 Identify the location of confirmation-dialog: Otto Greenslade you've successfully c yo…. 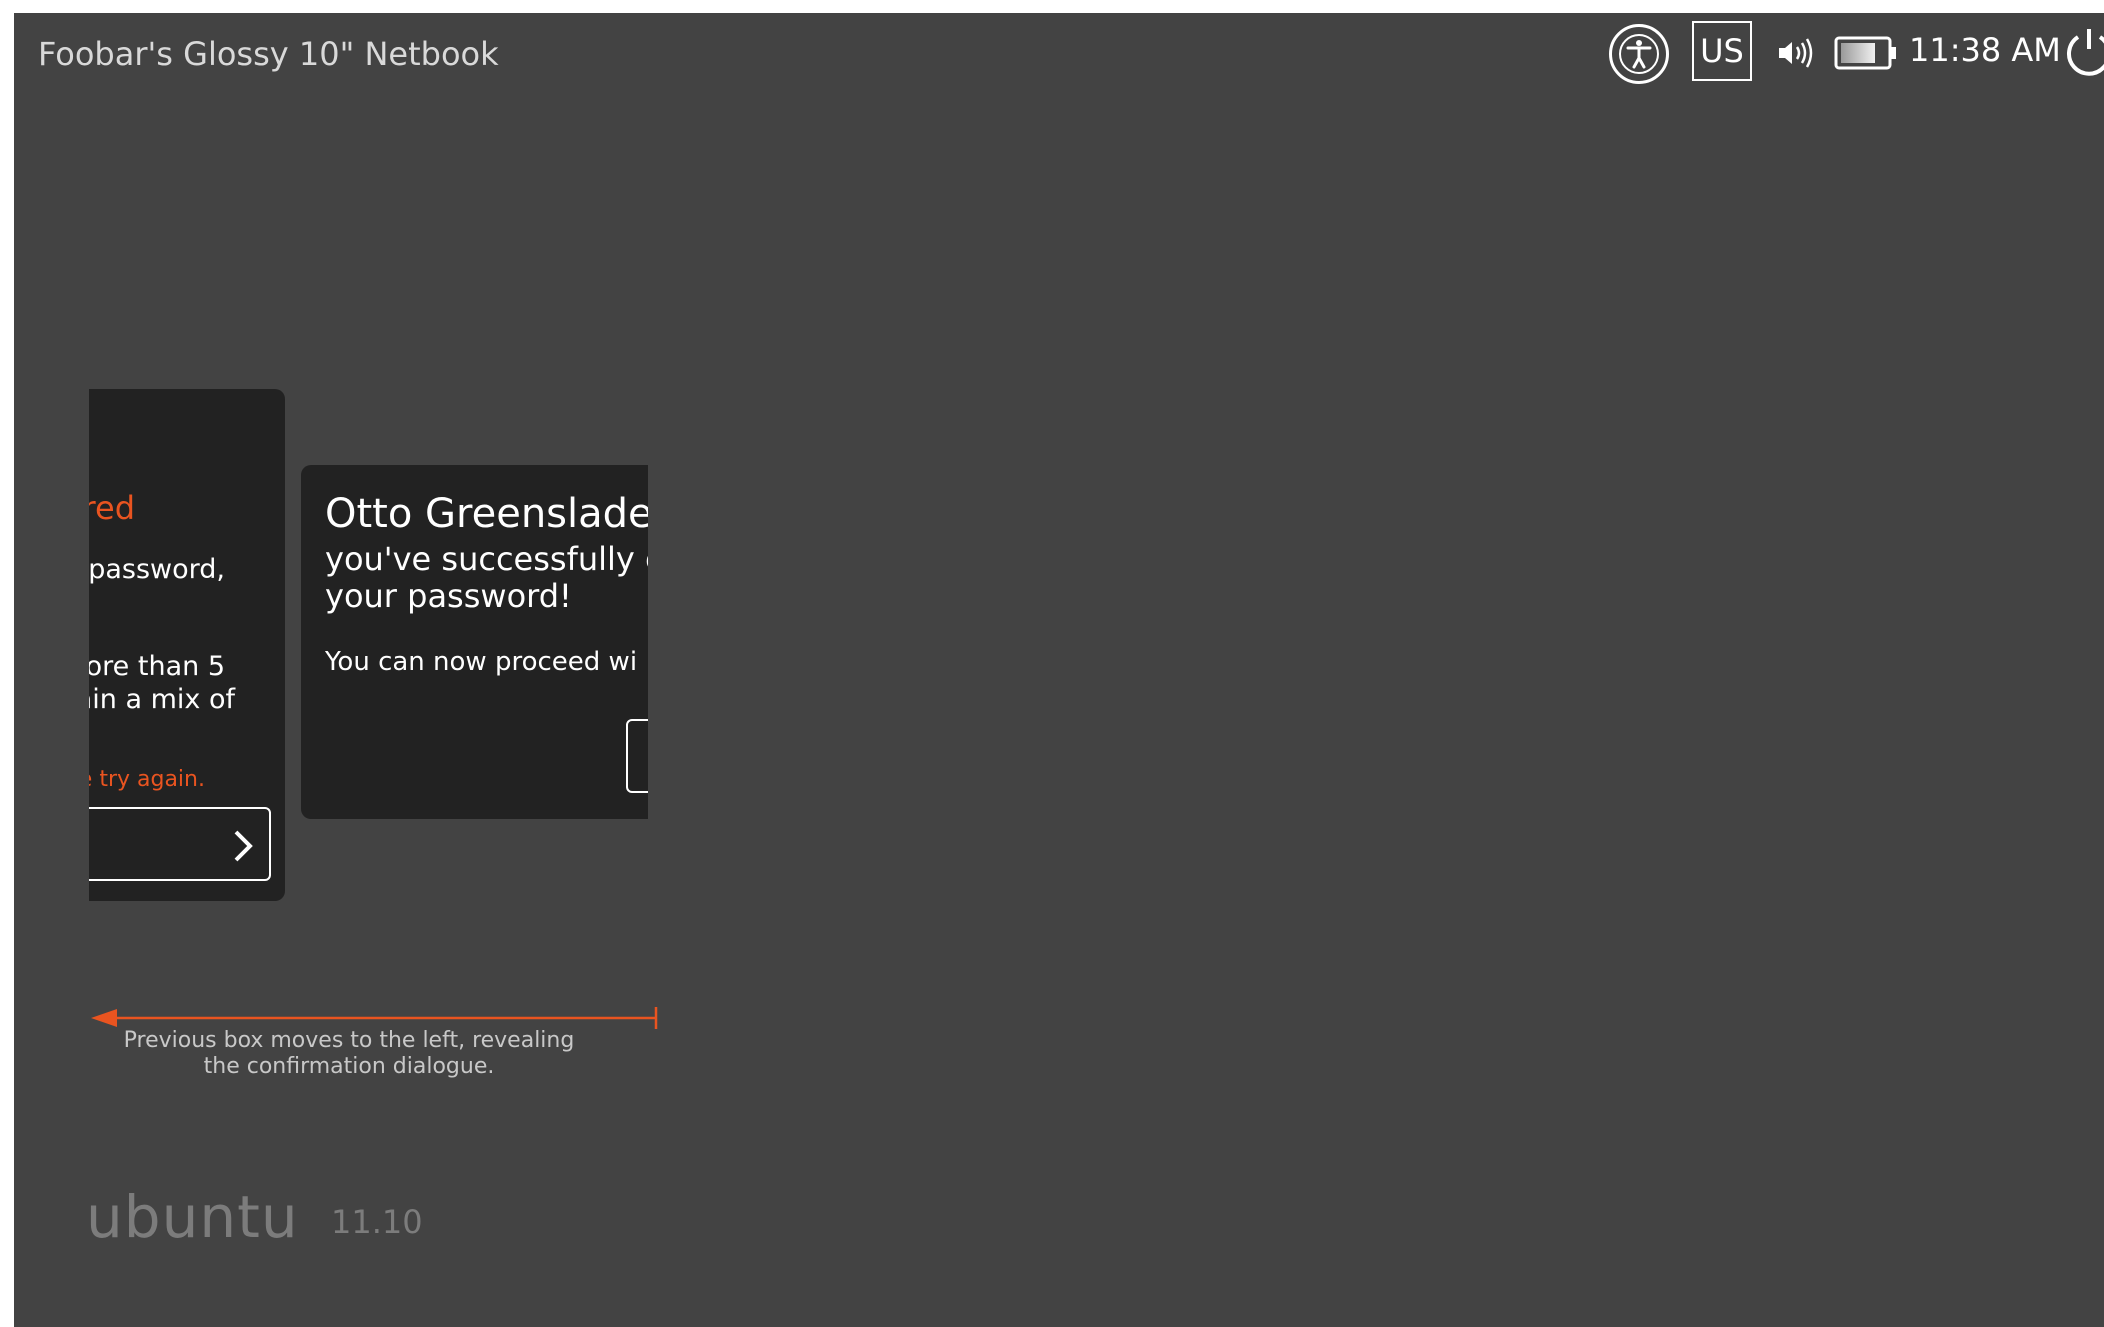
(474, 642).